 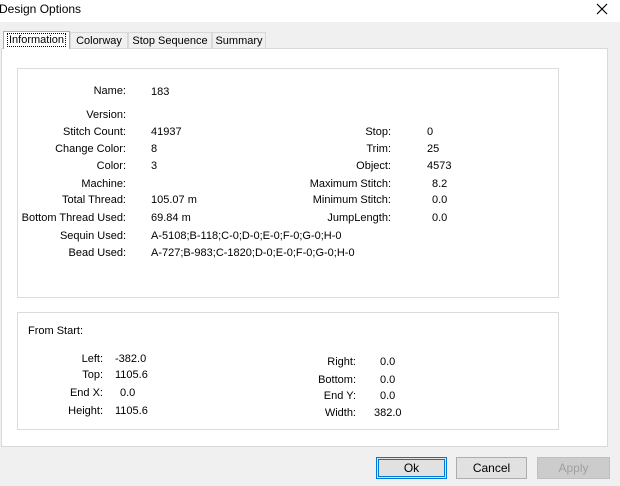 What do you see at coordinates (378, 149) in the screenshot?
I see `trim-label: Trim:` at bounding box center [378, 149].